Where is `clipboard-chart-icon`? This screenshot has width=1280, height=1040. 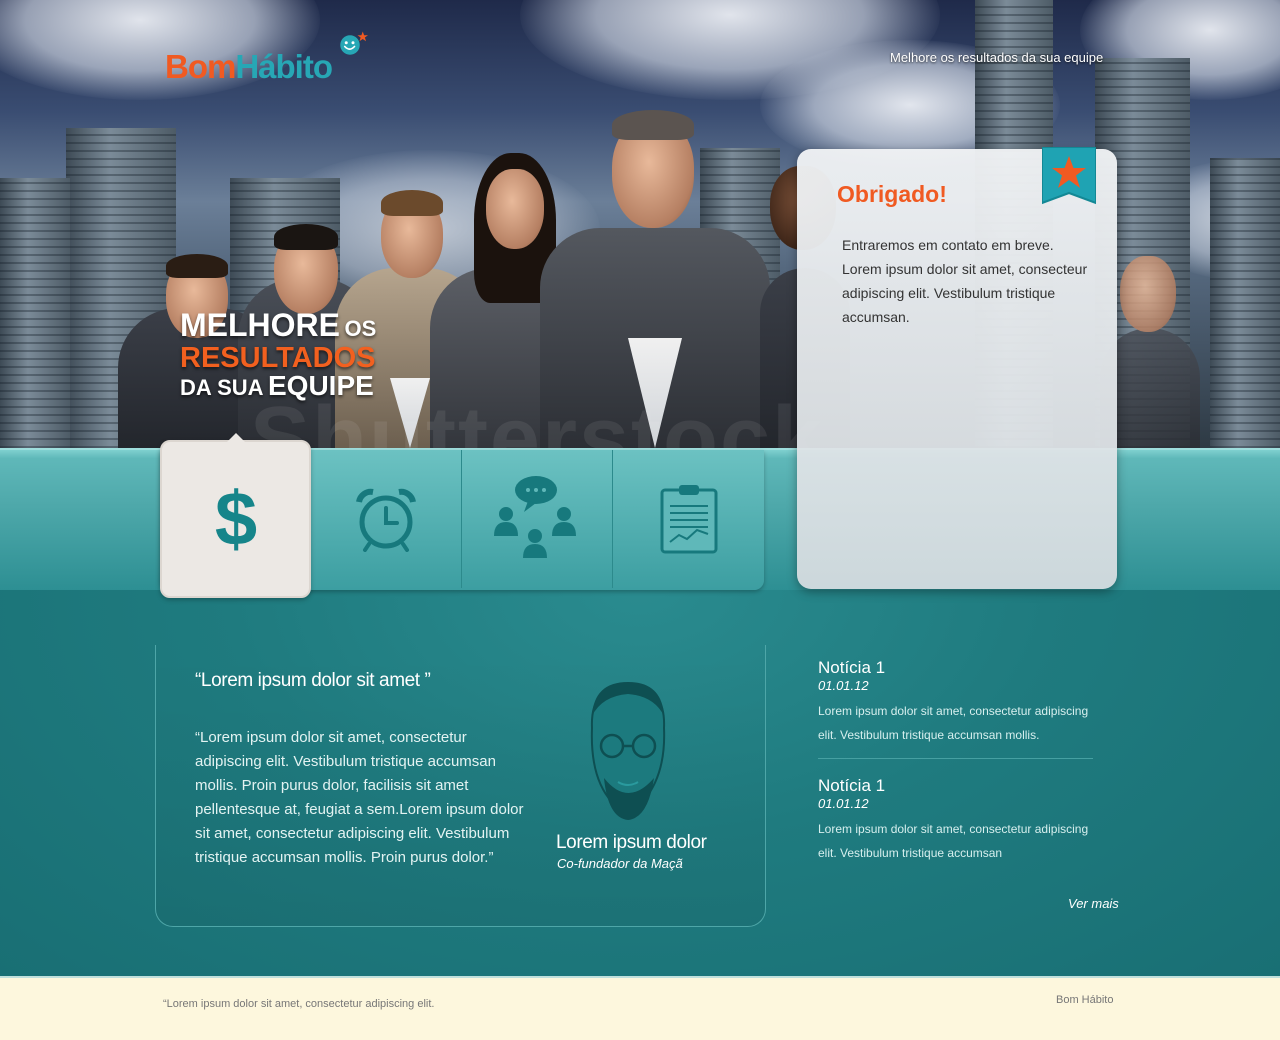
clipboard-chart-icon is located at coordinates (688, 519).